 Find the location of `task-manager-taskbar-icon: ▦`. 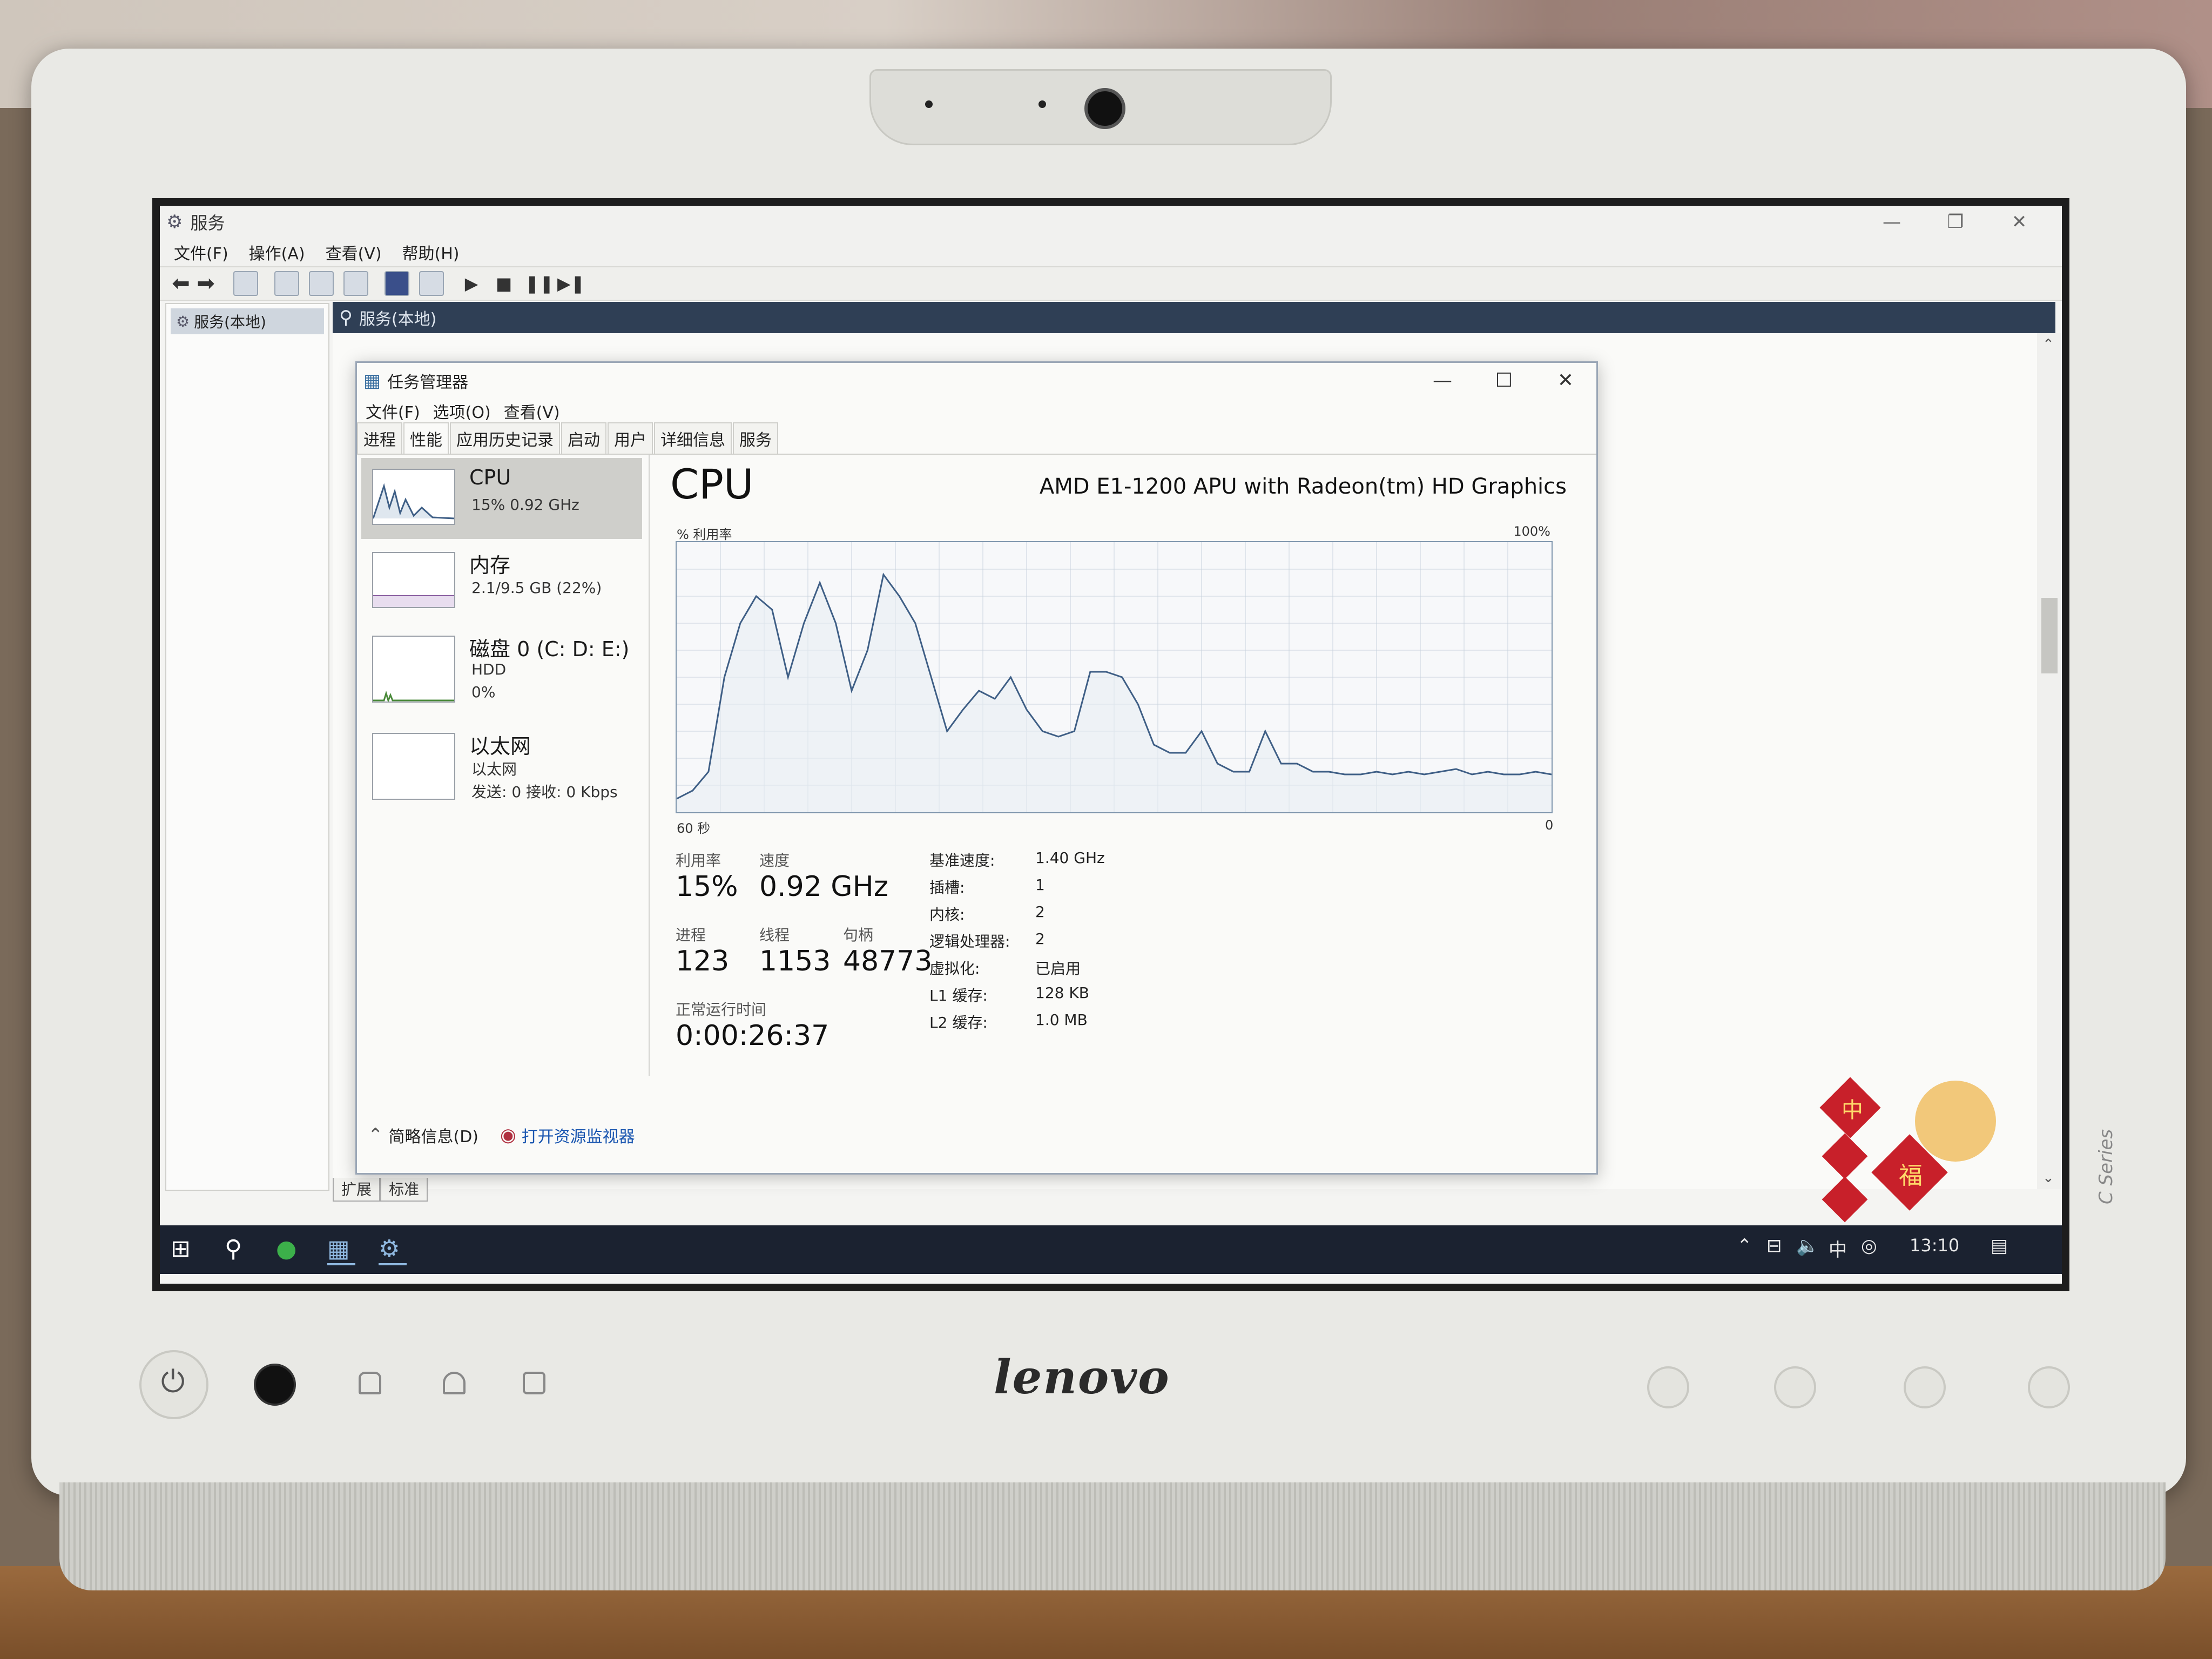

task-manager-taskbar-icon: ▦ is located at coordinates (341, 1250).